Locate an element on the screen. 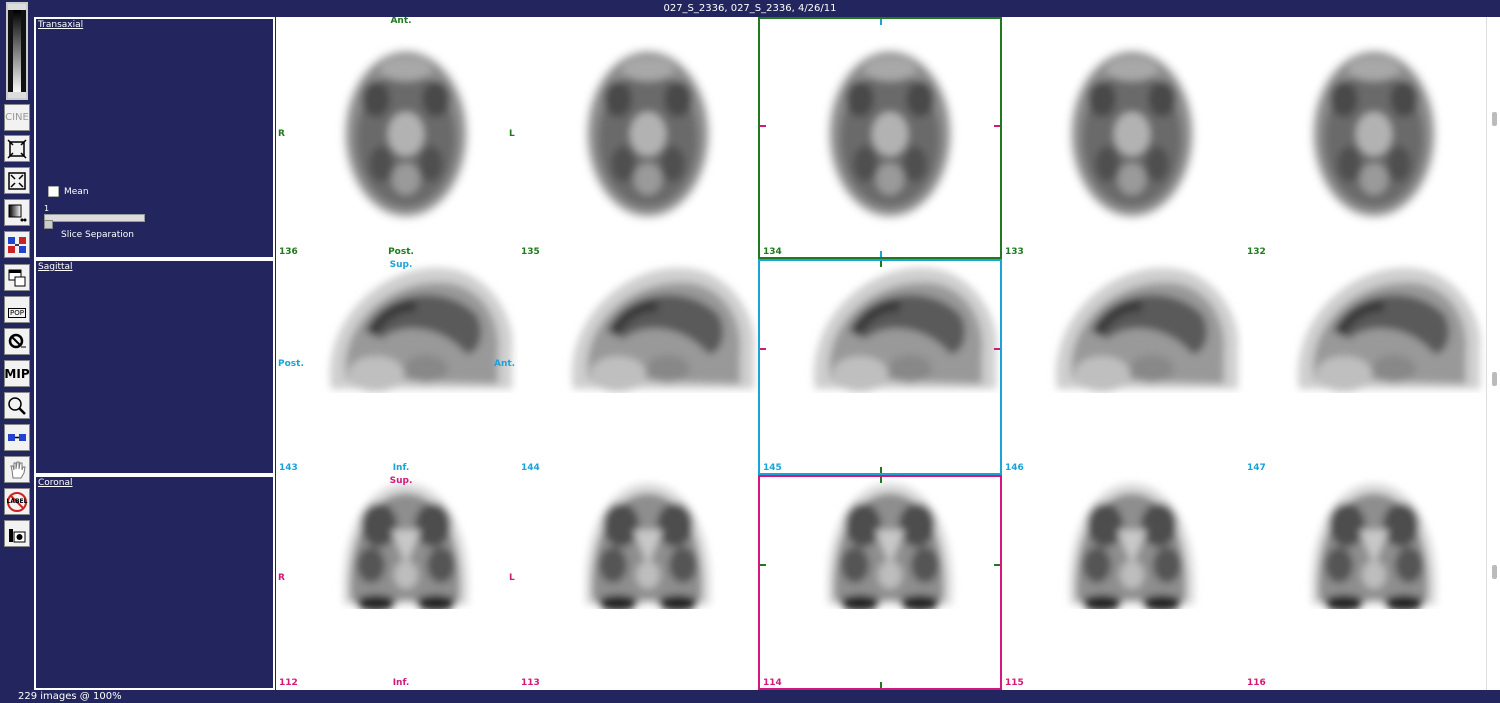 The width and height of the screenshot is (1500, 703). slice-separation-label: Slice Separation is located at coordinates (97, 235).